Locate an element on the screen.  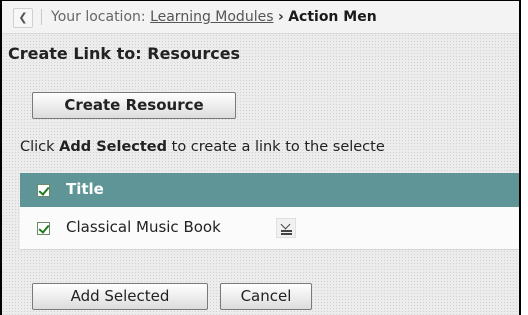
create-resource-button: Create Resource is located at coordinates (134, 105).